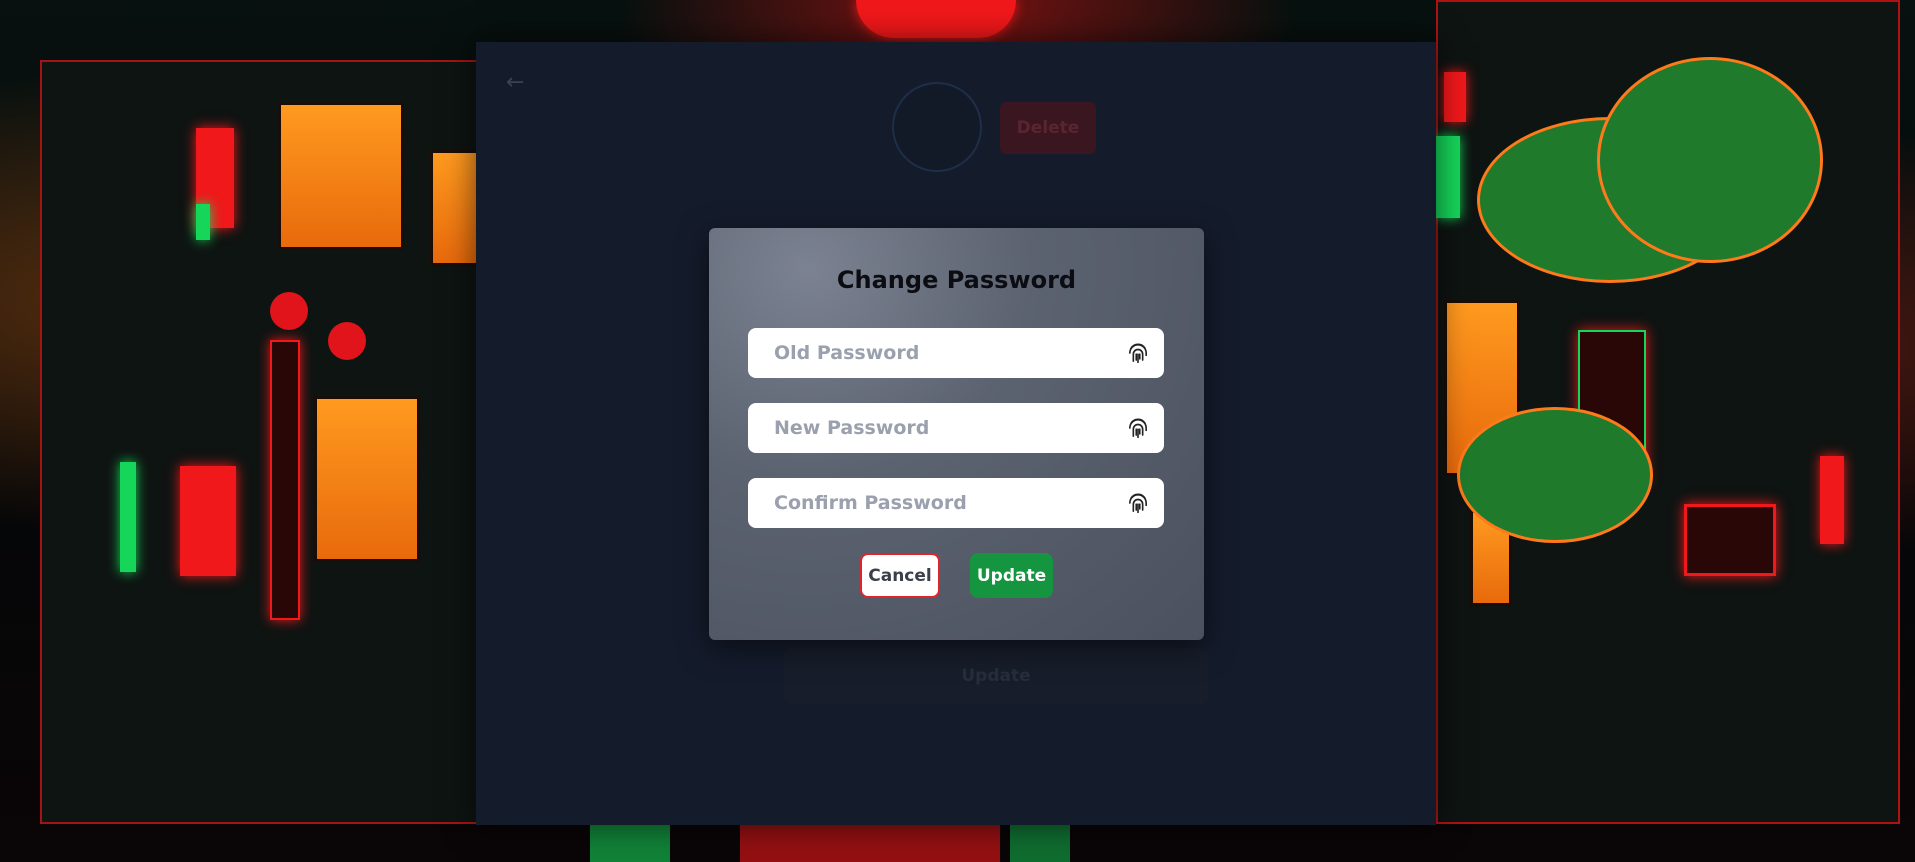 The image size is (1915, 862). I want to click on confirm-password-field, so click(956, 503).